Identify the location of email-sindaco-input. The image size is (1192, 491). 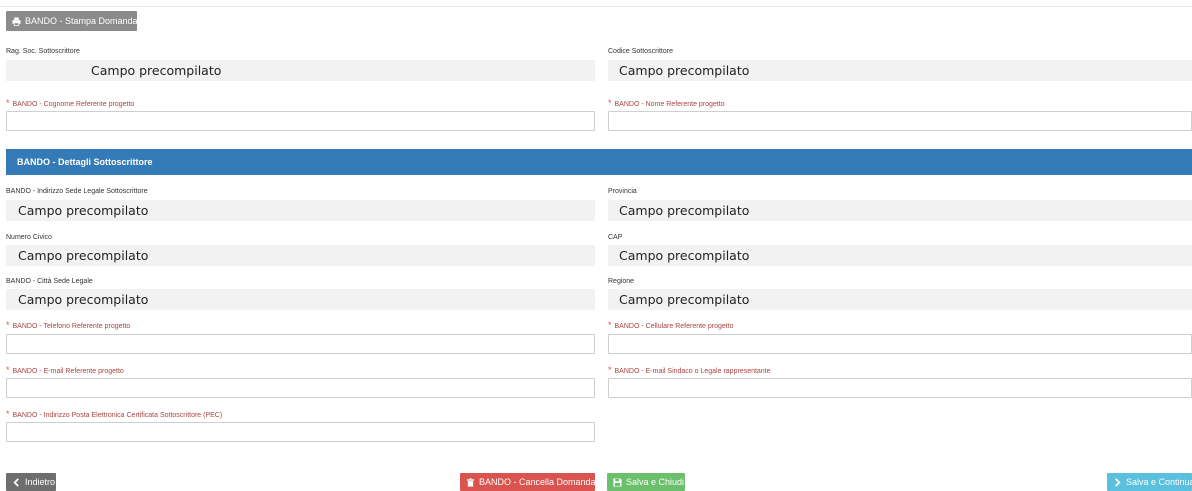
(900, 388).